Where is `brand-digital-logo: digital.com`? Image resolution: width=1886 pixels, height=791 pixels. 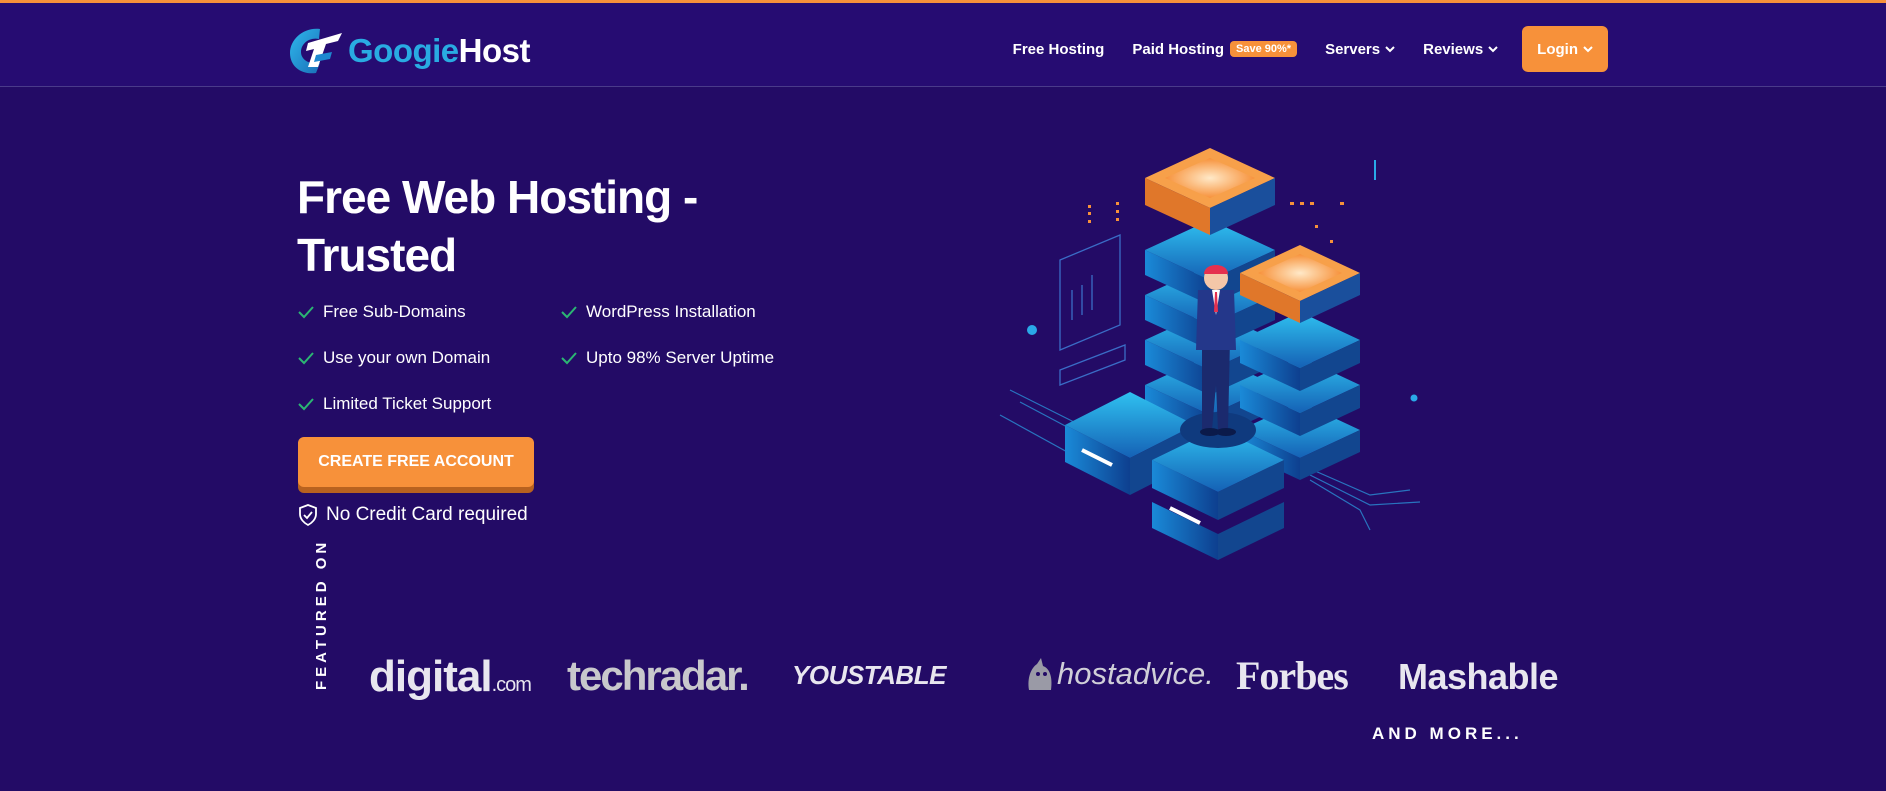 brand-digital-logo: digital.com is located at coordinates (450, 677).